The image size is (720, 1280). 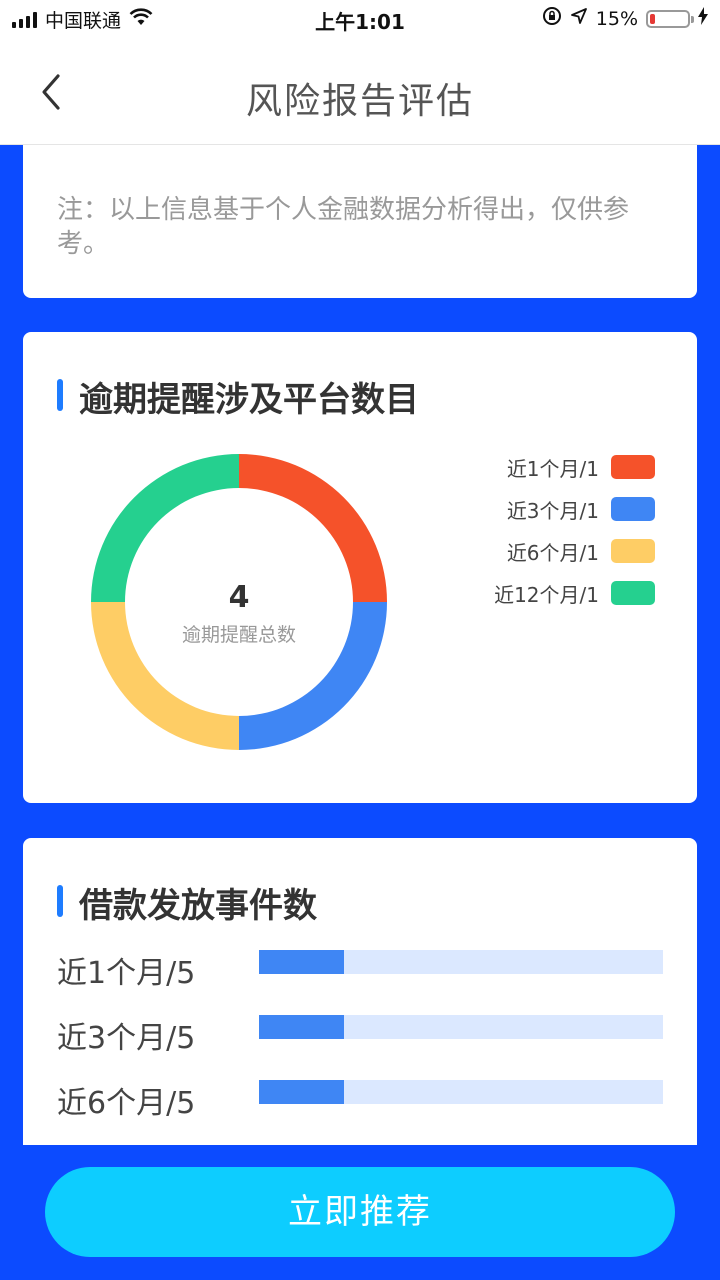 I want to click on donut-total-label: 逾期提醒总数, so click(x=238, y=635).